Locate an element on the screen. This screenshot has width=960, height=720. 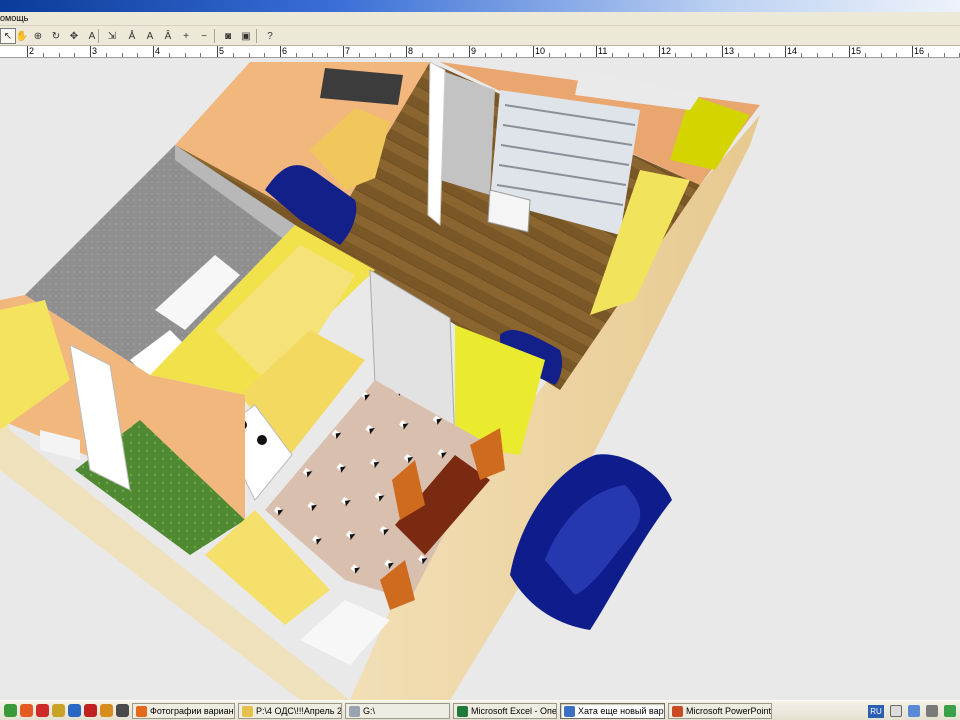
word-icon is located at coordinates (74, 710).